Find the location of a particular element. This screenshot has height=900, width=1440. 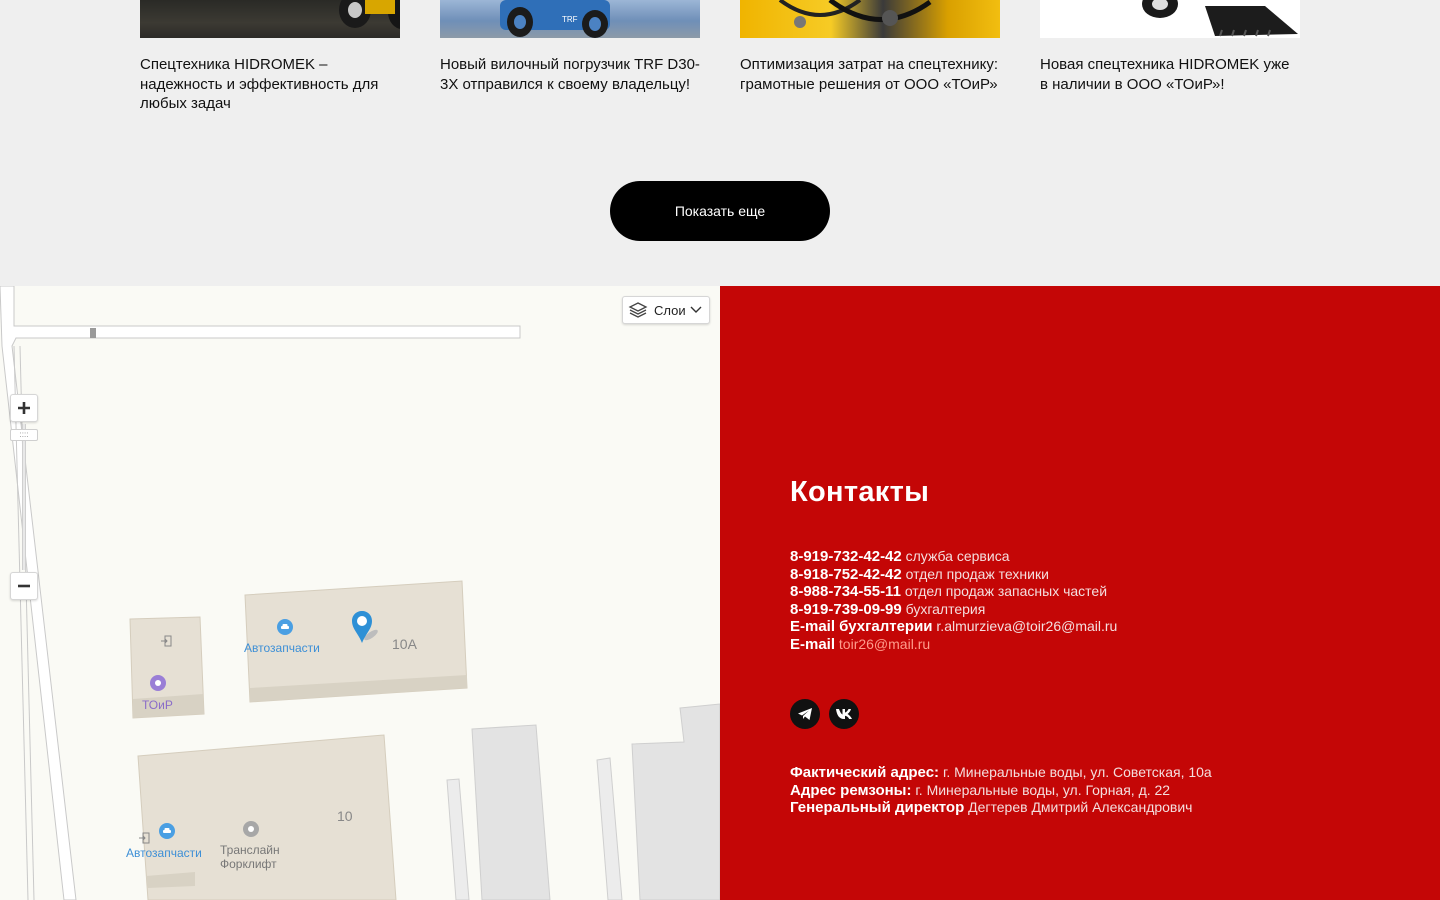

address-label: Фактический адрес: is located at coordinates (865, 772).